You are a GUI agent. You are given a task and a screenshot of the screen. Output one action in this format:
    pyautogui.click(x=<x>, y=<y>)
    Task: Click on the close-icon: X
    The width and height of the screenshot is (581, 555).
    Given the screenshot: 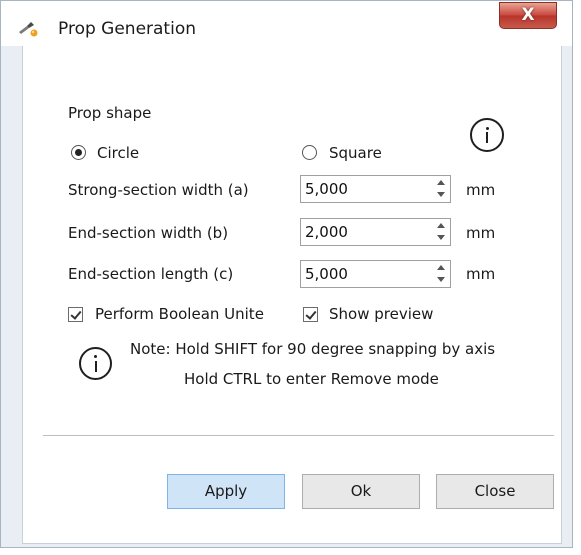 What is the action you would take?
    pyautogui.click(x=528, y=15)
    